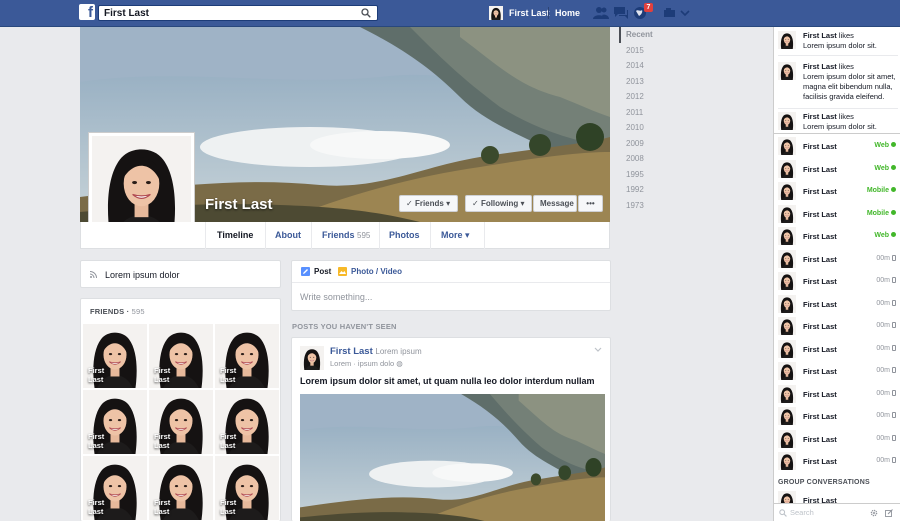 This screenshot has width=900, height=521. Describe the element at coordinates (410, 203) in the screenshot. I see `checkmark-icon: ✓` at that location.